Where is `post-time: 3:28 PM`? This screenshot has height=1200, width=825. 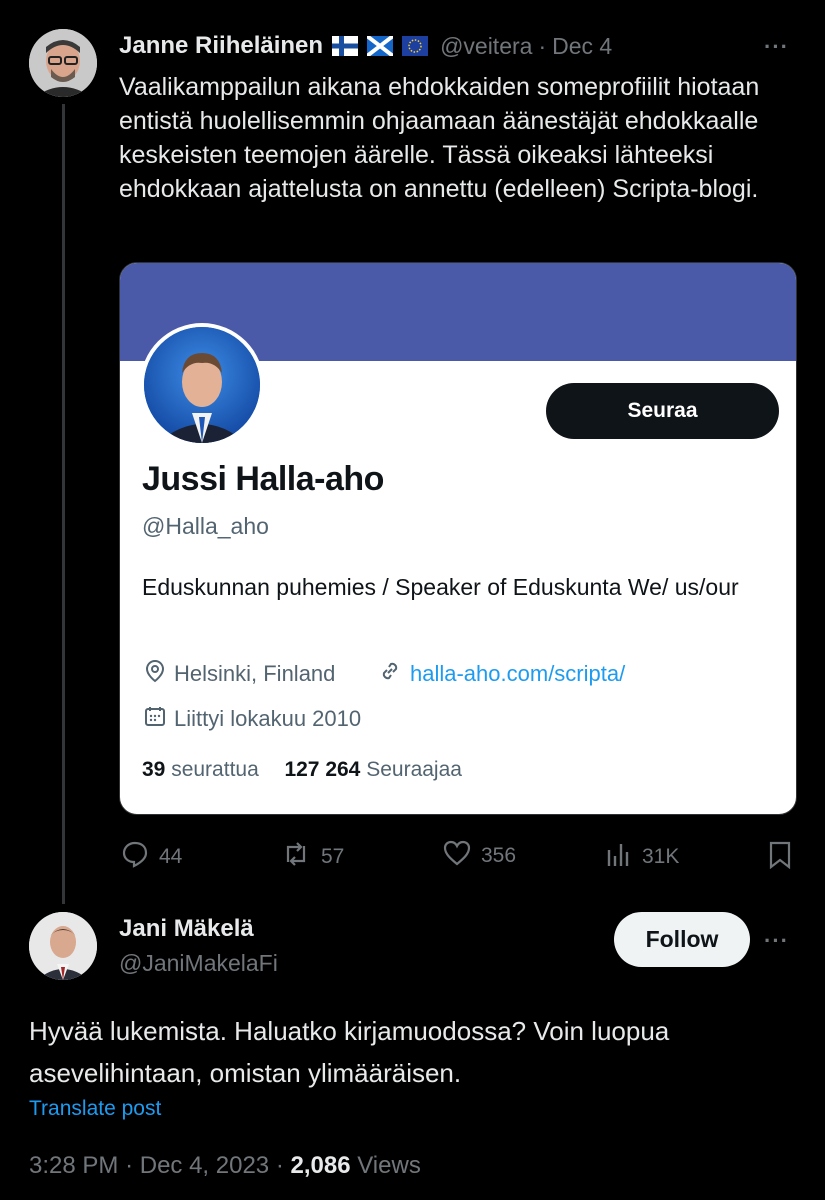
post-time: 3:28 PM is located at coordinates (73, 1165).